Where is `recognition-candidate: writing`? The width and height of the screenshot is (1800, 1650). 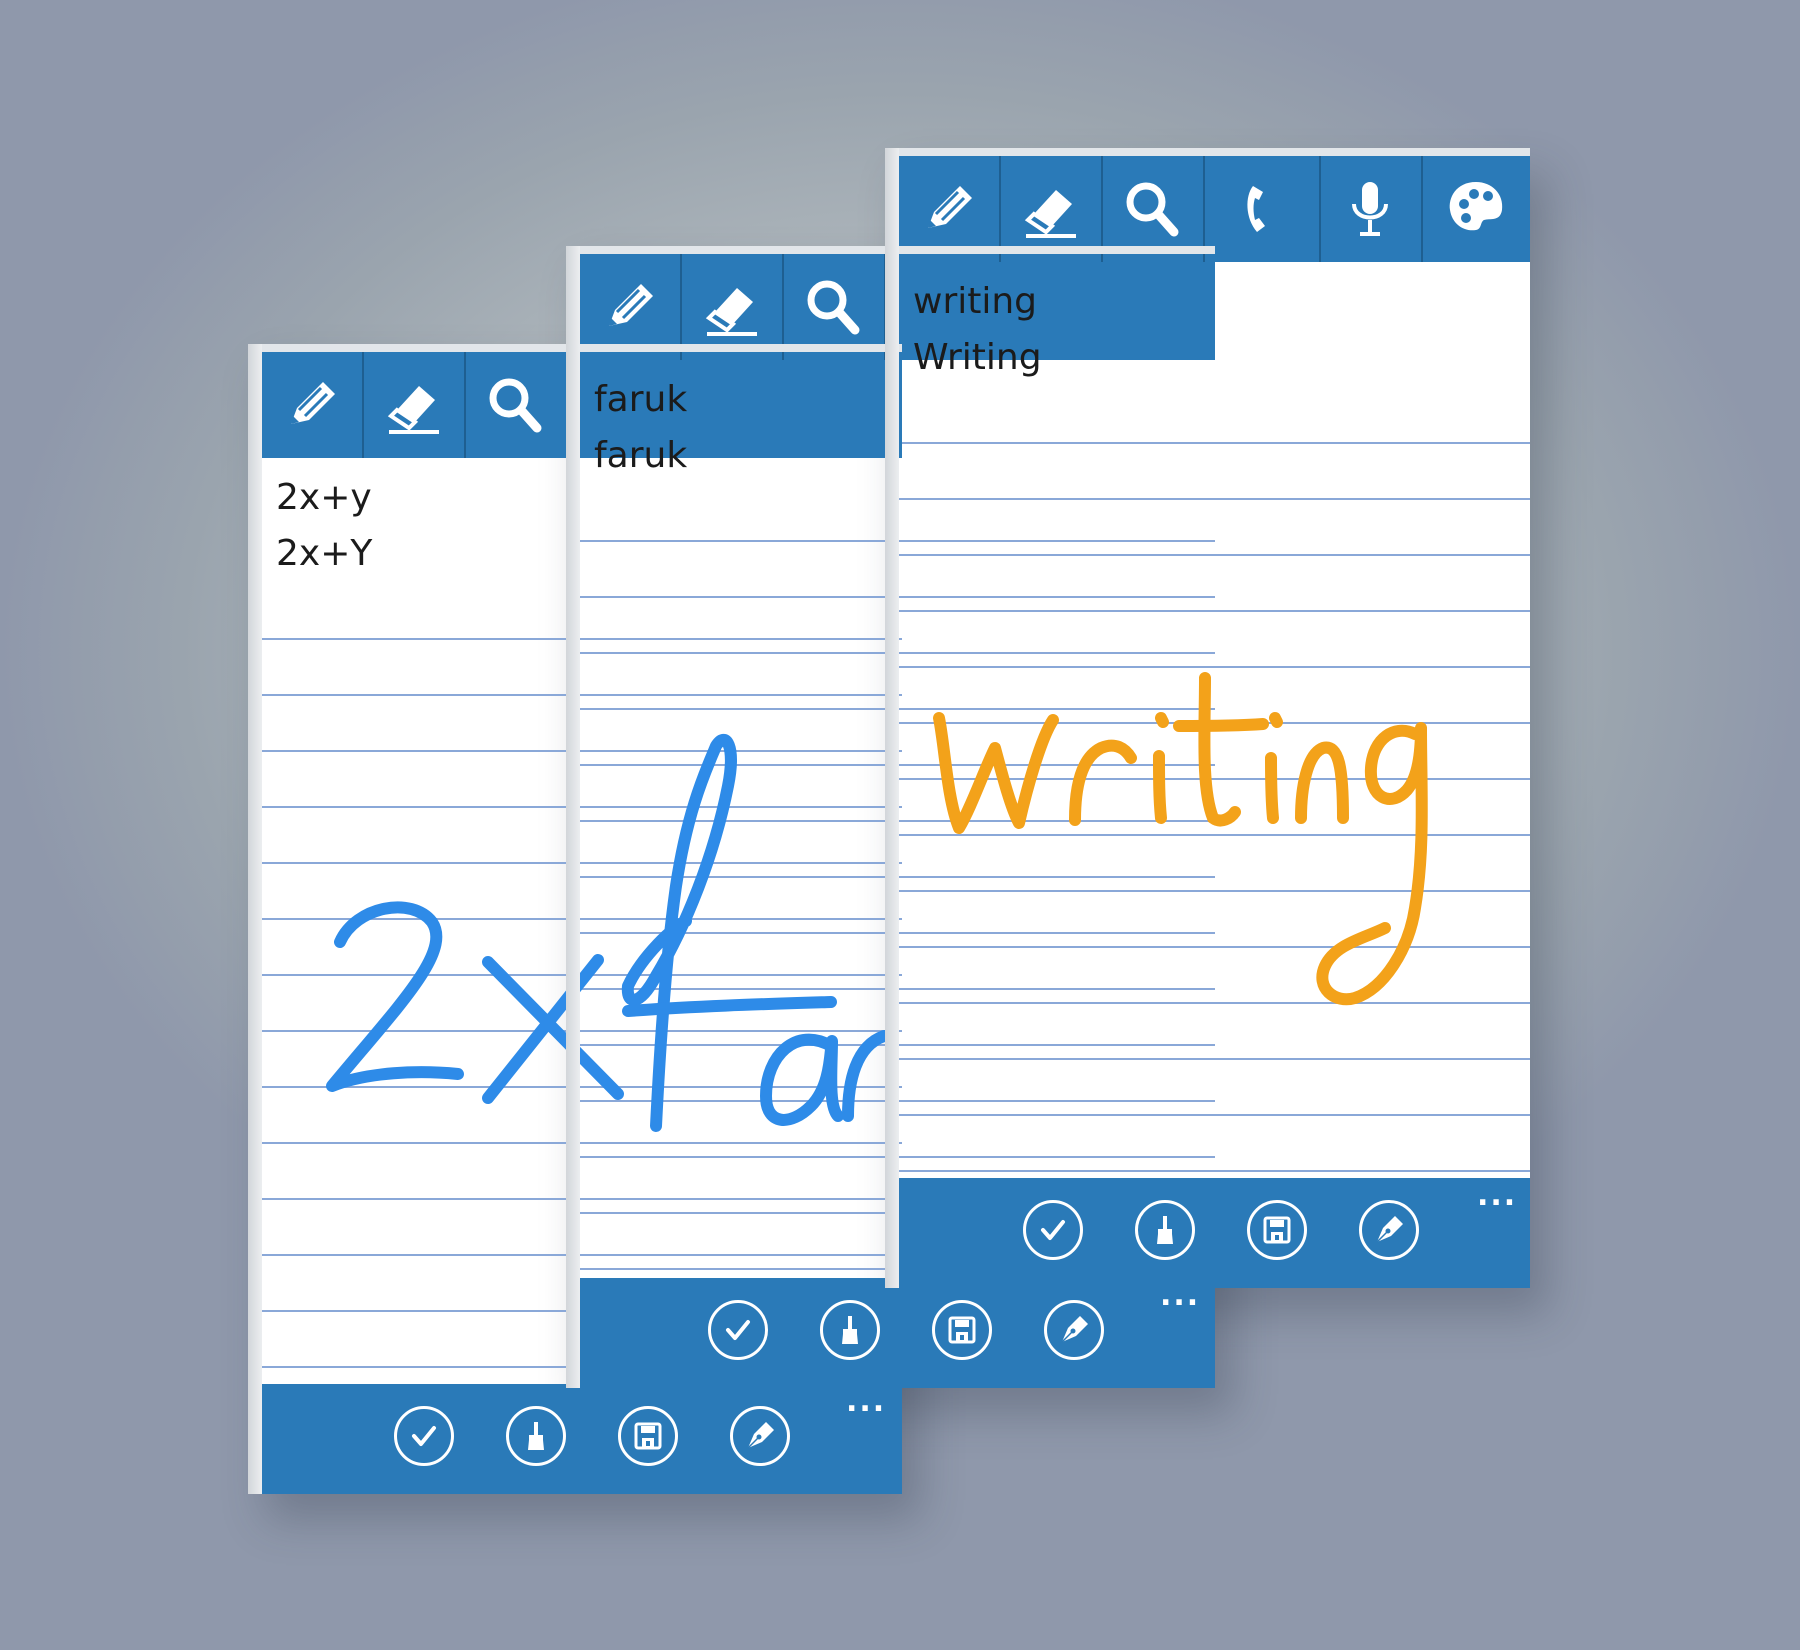
recognition-candidate: writing is located at coordinates (977, 302).